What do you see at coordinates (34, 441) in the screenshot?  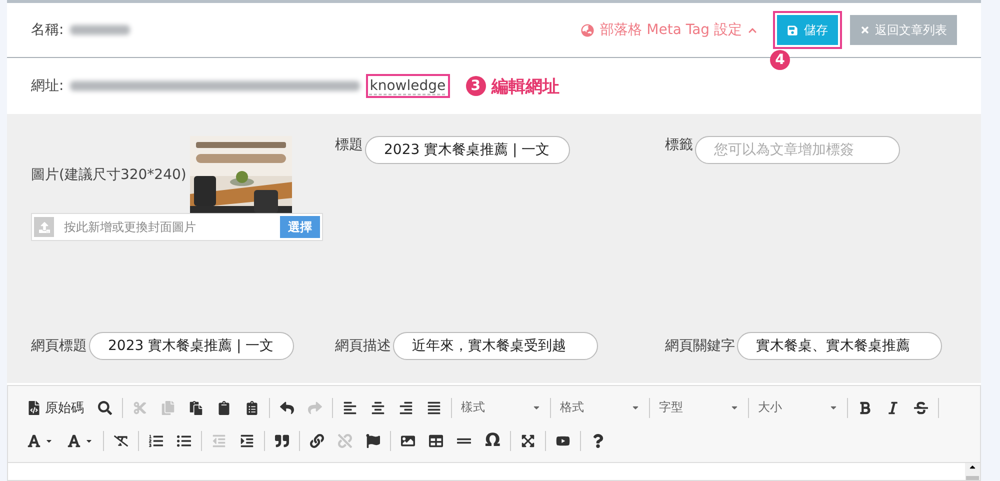 I see `text-color-icon` at bounding box center [34, 441].